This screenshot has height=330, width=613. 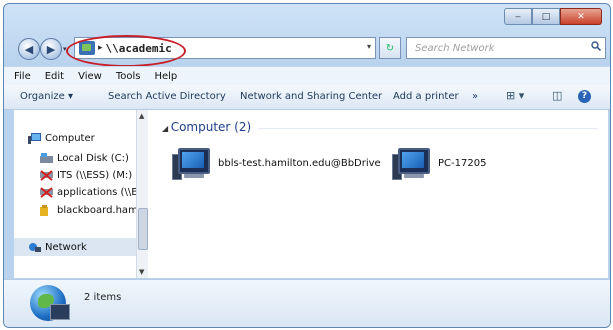 What do you see at coordinates (211, 127) in the screenshot?
I see `group-title: Computer (2)` at bounding box center [211, 127].